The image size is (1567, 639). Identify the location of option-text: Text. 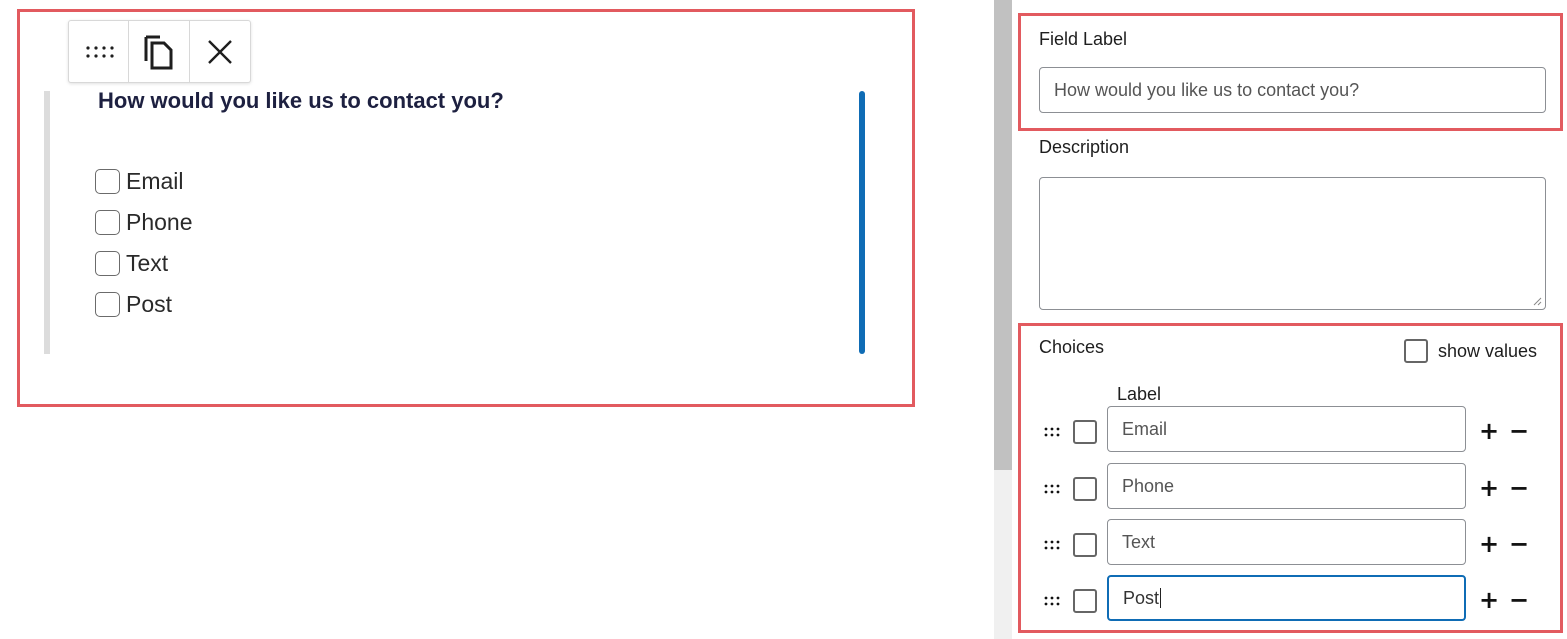
(131, 263).